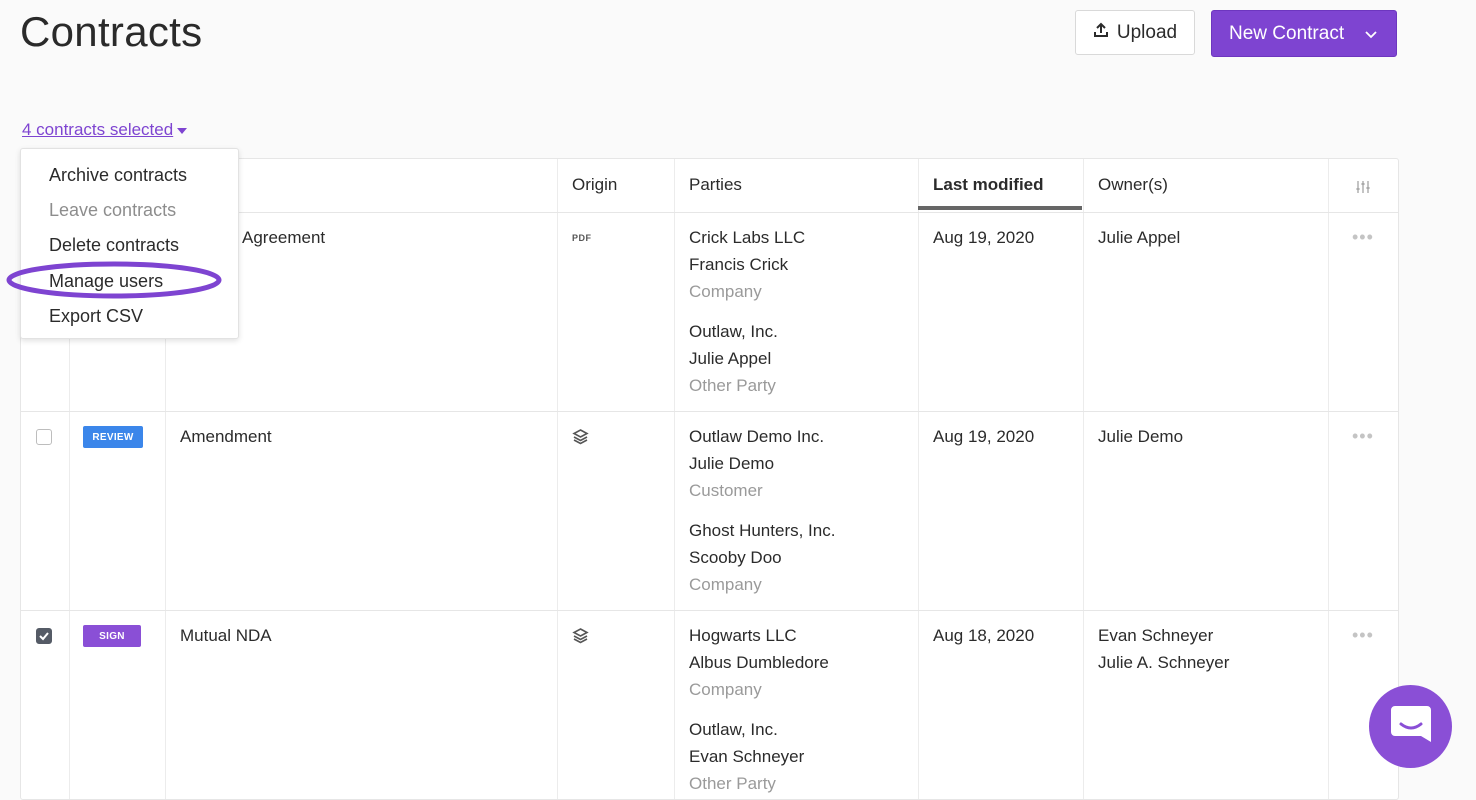  What do you see at coordinates (759, 662) in the screenshot?
I see `party-person: Albus Dumbledore` at bounding box center [759, 662].